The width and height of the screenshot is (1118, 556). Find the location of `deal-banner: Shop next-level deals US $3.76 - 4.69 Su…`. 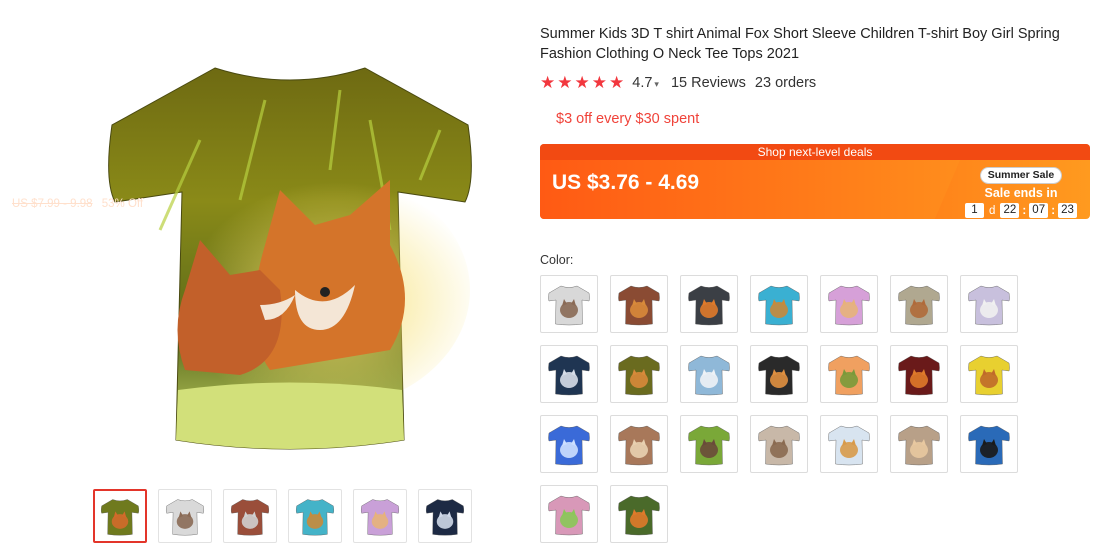

deal-banner: Shop next-level deals US $3.76 - 4.69 Su… is located at coordinates (815, 181).